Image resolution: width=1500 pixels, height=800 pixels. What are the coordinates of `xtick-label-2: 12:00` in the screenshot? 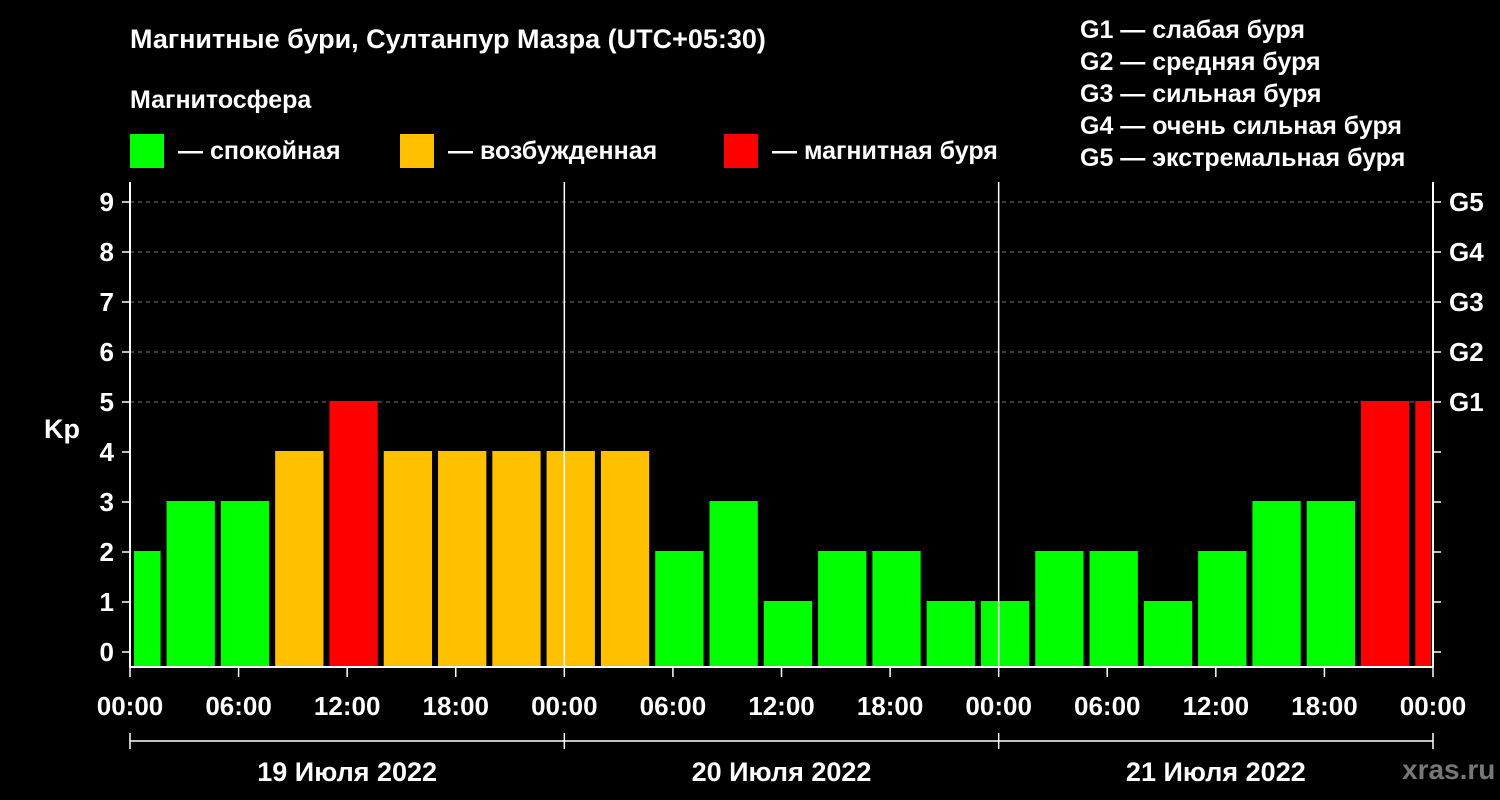 It's located at (347, 706).